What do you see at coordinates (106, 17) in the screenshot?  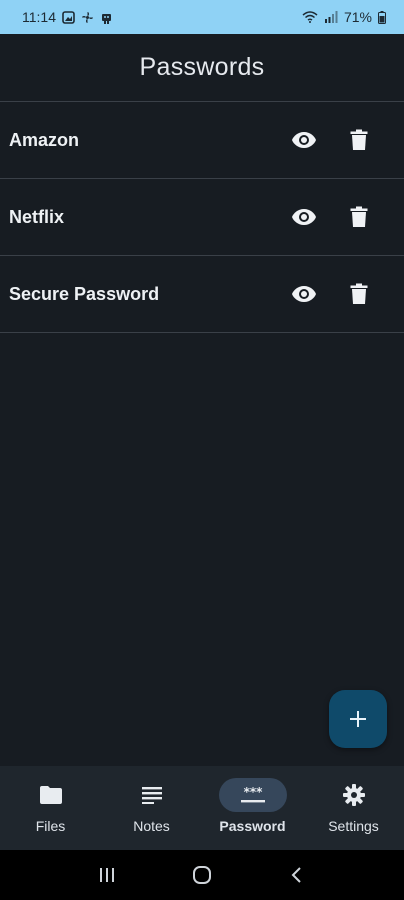 I see `robot-icon` at bounding box center [106, 17].